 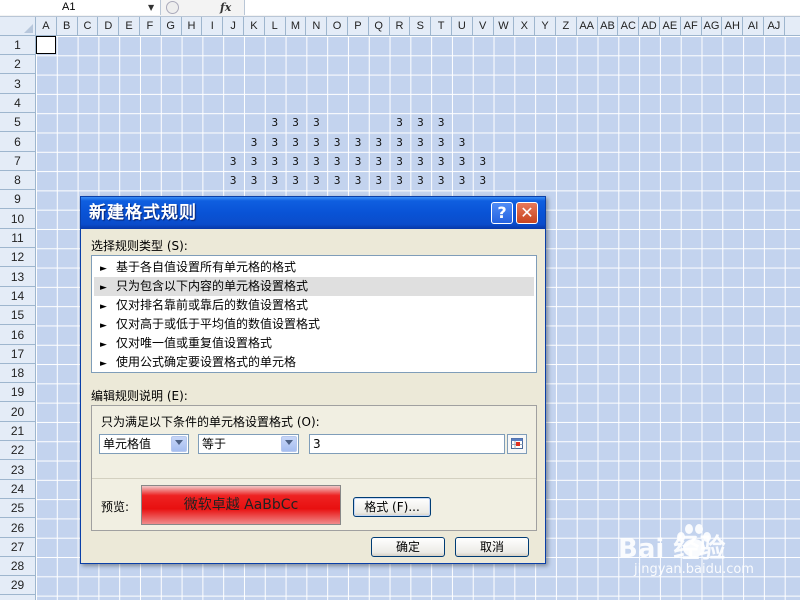 I want to click on column-header: AF, so click(x=691, y=26).